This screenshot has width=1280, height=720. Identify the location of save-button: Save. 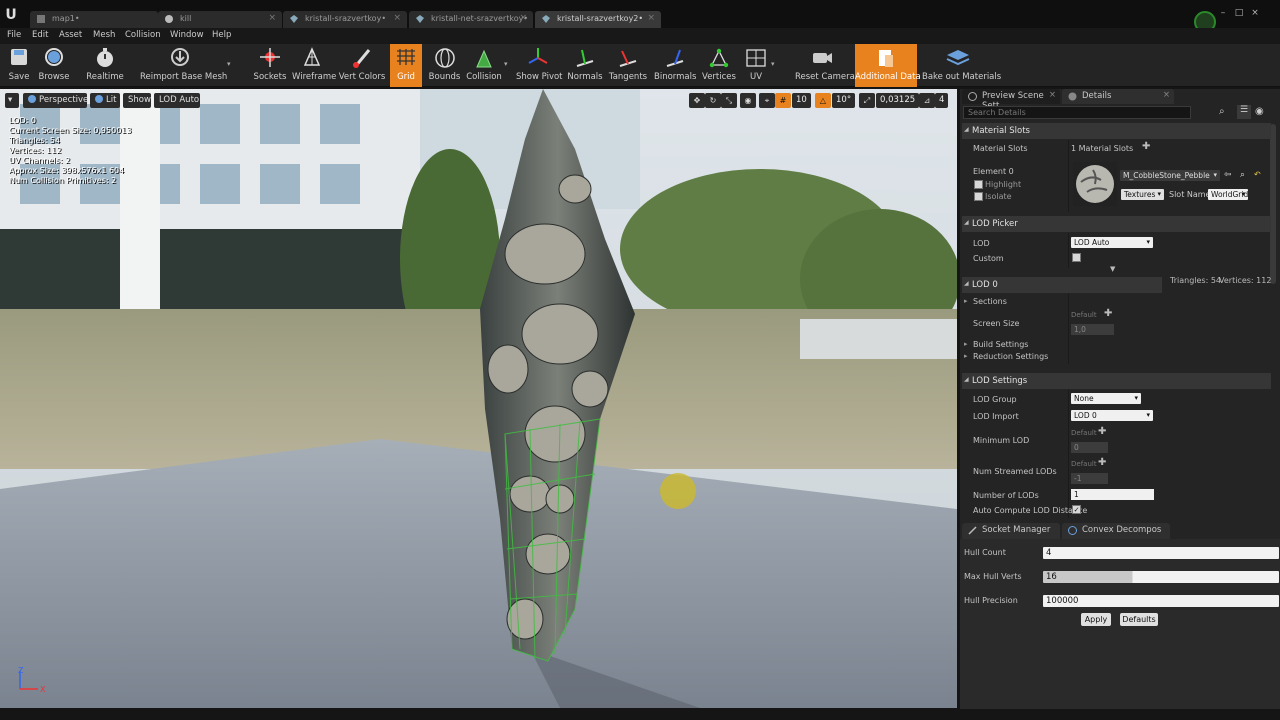
(19, 65).